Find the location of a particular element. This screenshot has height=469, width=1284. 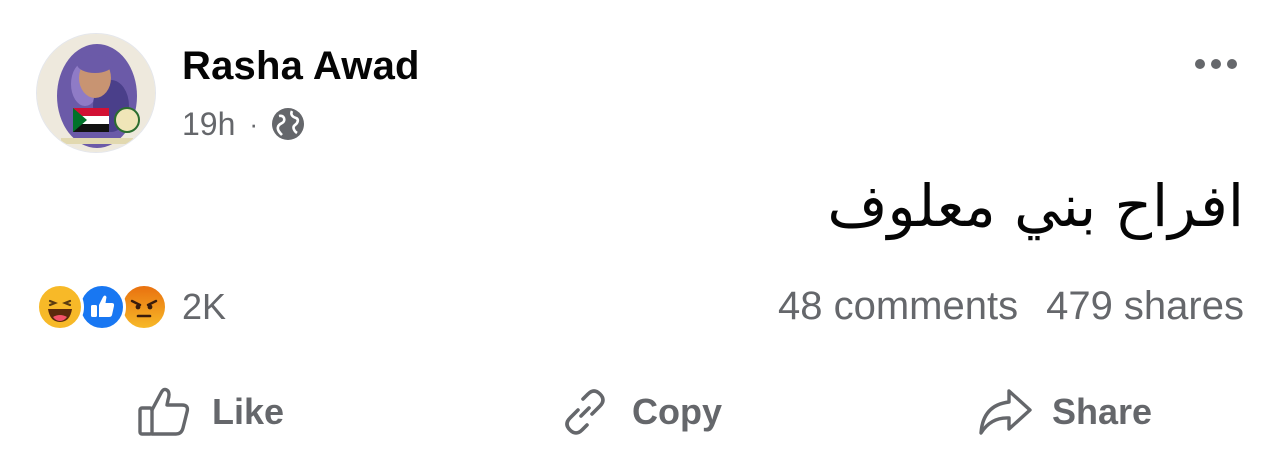

share-button: Share is located at coordinates (1064, 412).